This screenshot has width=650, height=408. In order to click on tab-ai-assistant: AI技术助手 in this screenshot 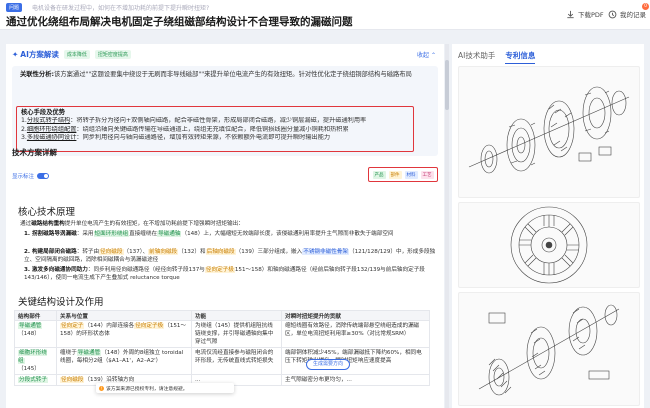, I will do `click(476, 57)`.